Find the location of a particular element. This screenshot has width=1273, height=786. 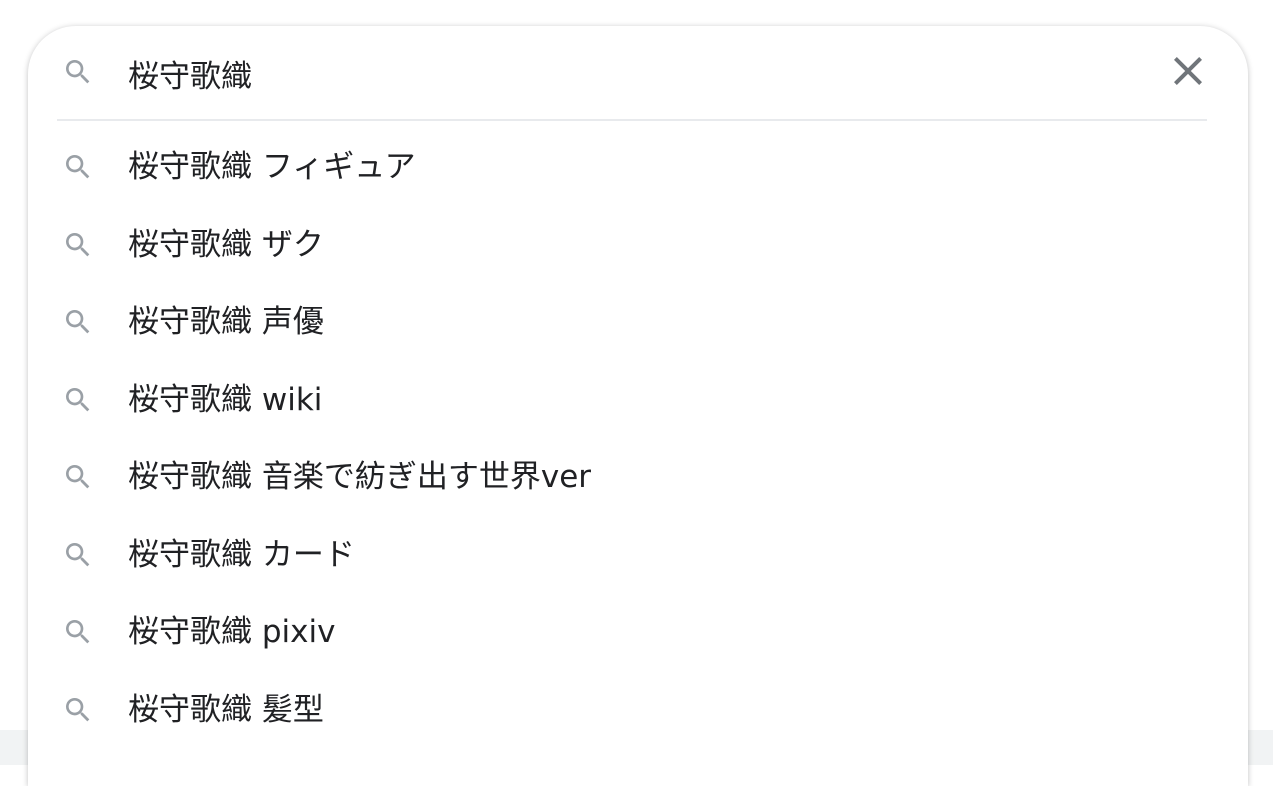

suggestion-item: 桜守歌織 カード is located at coordinates (638, 556).